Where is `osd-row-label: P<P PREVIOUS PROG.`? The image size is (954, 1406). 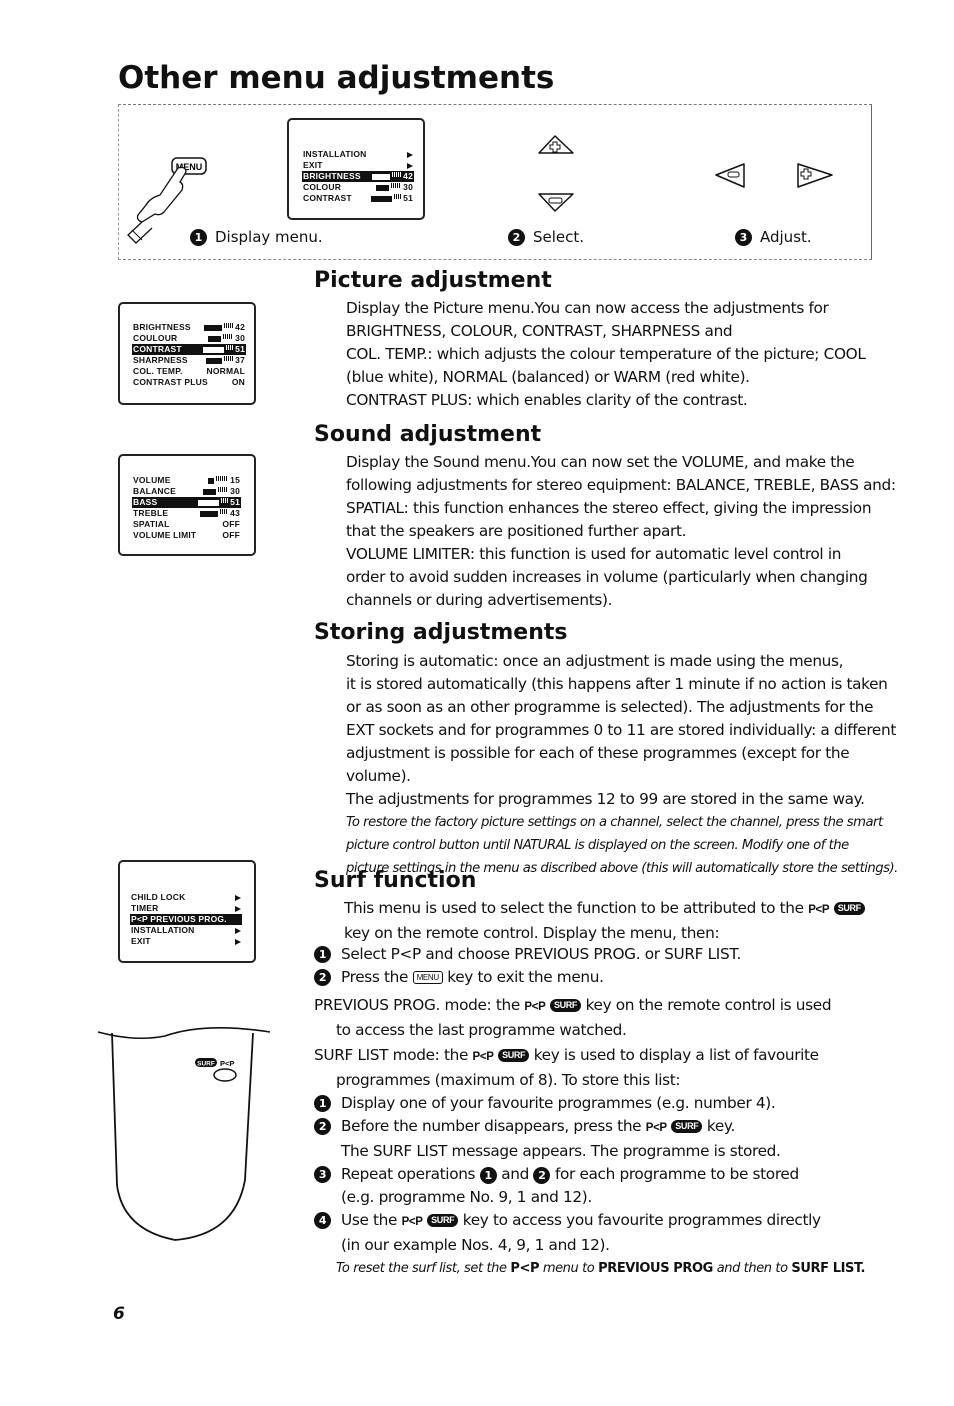 osd-row-label: P<P PREVIOUS PROG. is located at coordinates (179, 919).